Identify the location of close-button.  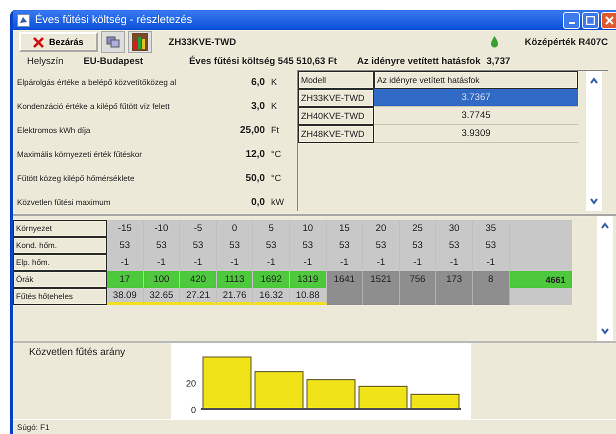
(608, 20).